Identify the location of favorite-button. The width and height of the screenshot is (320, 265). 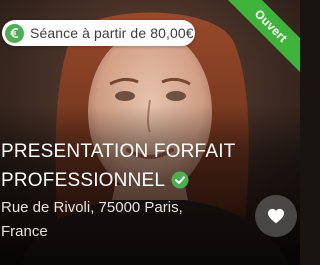
(276, 216).